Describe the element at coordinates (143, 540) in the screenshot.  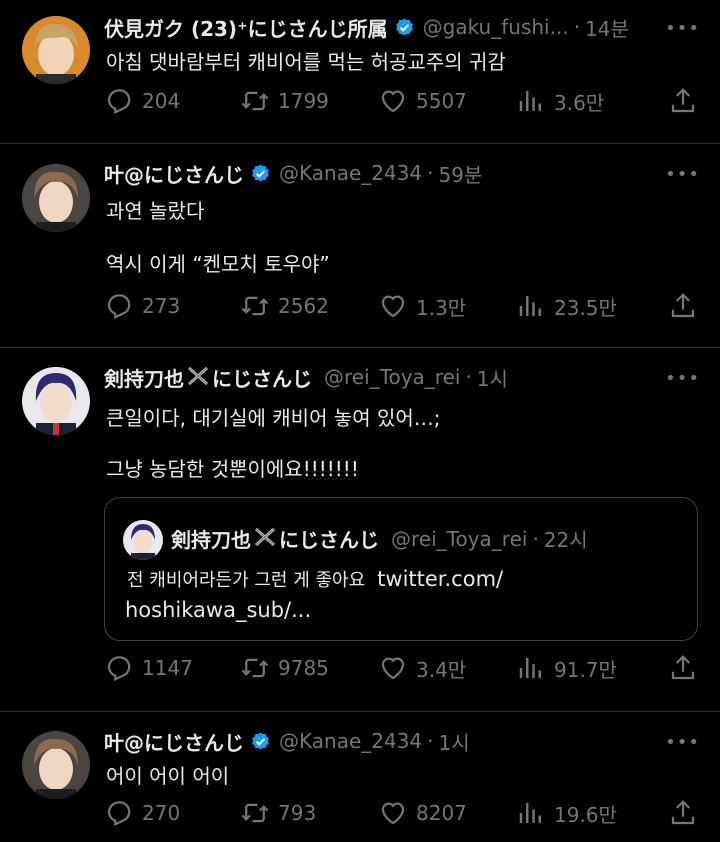
I see `quoted-avatar` at that location.